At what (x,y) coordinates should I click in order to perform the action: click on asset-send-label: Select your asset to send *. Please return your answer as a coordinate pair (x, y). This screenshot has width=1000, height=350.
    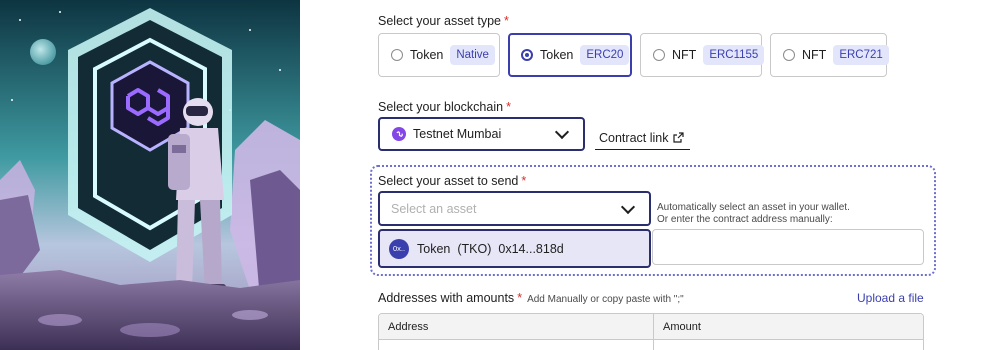
    Looking at the image, I should click on (452, 181).